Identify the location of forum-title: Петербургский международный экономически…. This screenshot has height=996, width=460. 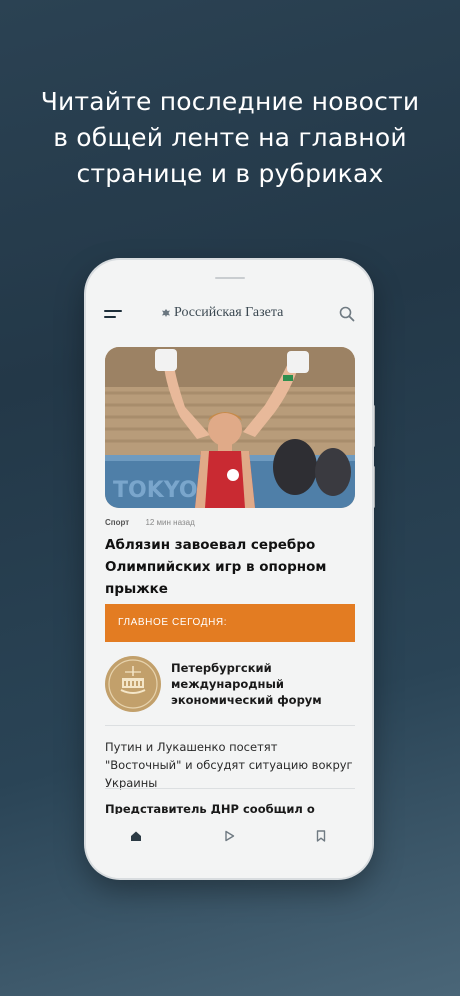
(246, 684).